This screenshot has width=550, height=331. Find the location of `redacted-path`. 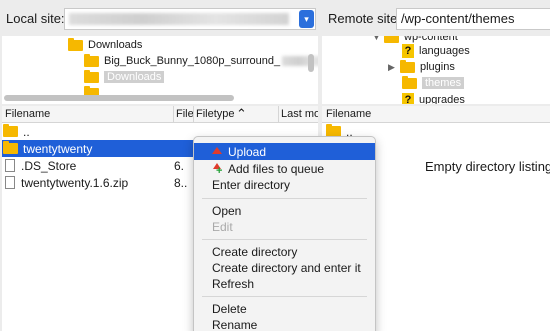

redacted-path is located at coordinates (179, 19).